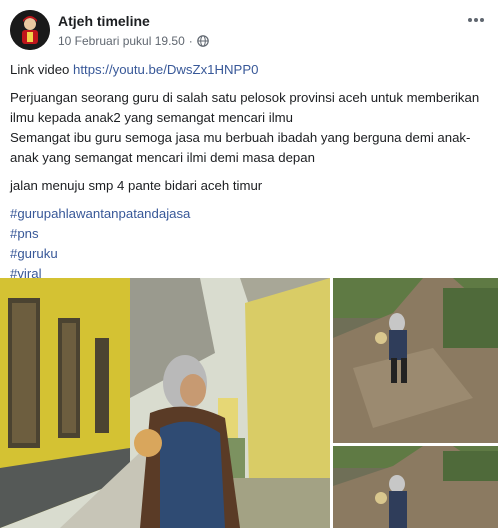 The width and height of the screenshot is (498, 528). What do you see at coordinates (104, 21) in the screenshot?
I see `author-name: Atjeh timeline` at bounding box center [104, 21].